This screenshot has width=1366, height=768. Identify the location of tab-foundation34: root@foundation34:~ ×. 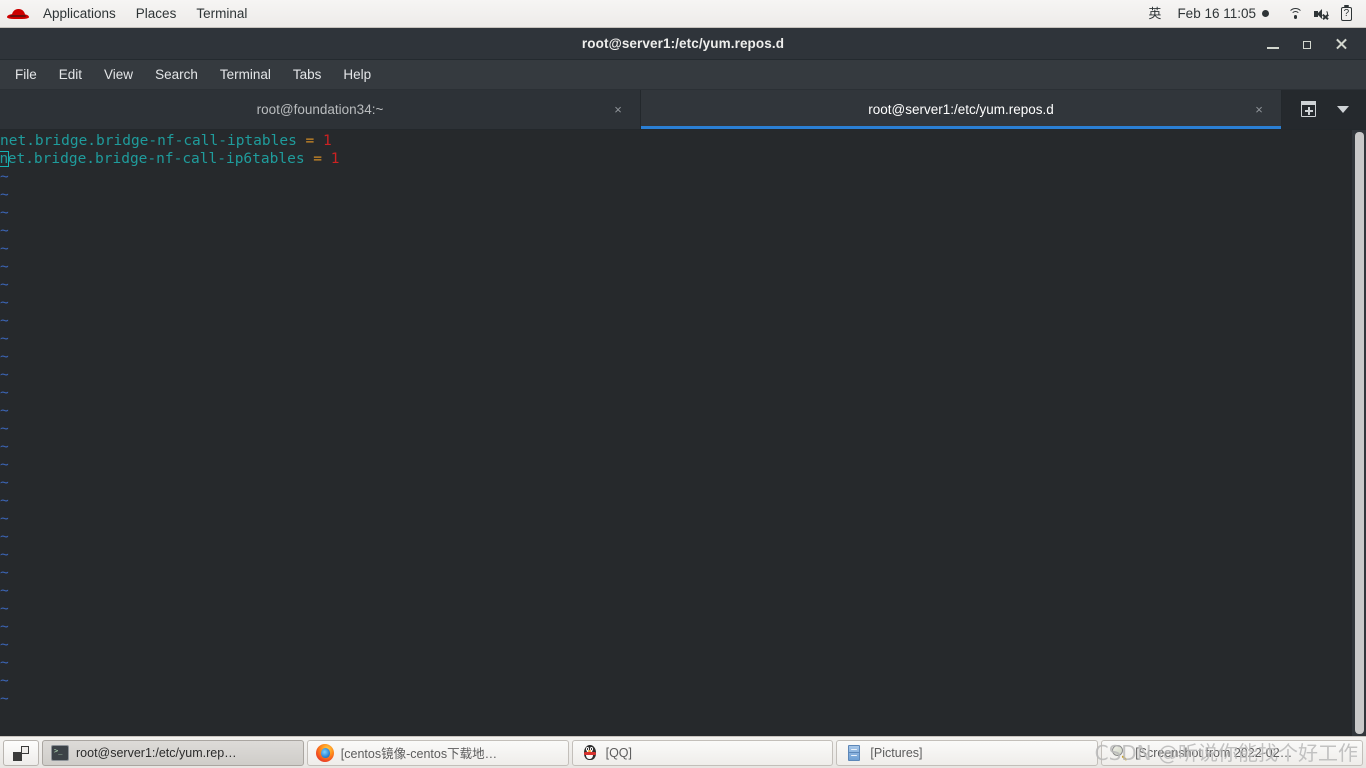
(320, 109).